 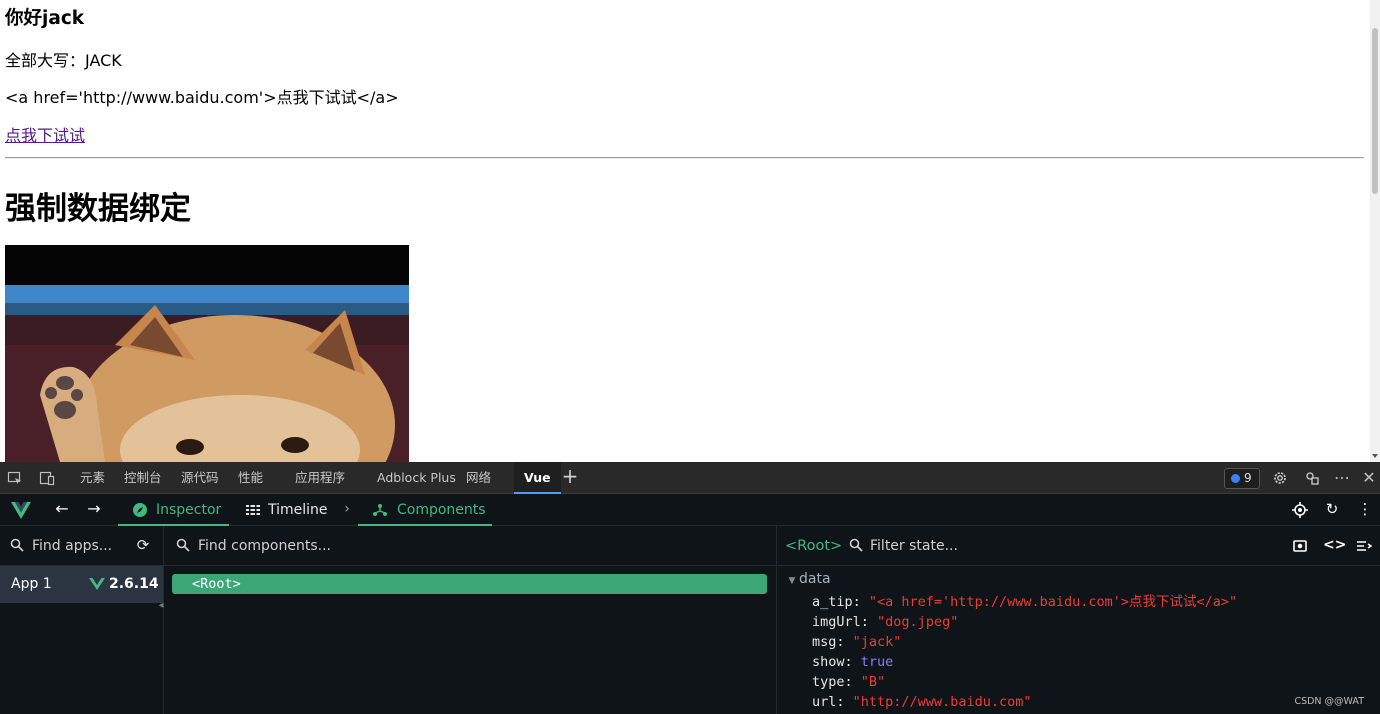 What do you see at coordinates (470, 620) in the screenshot?
I see `components-panel: Find components... <Root>` at bounding box center [470, 620].